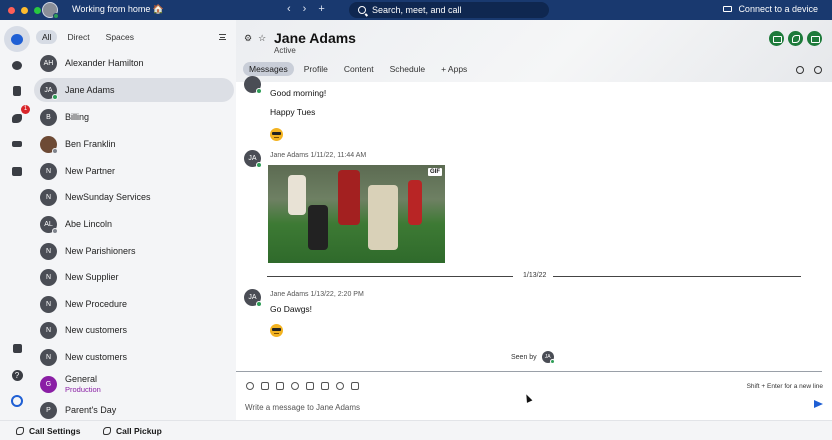  I want to click on phone-icon, so click(17, 118).